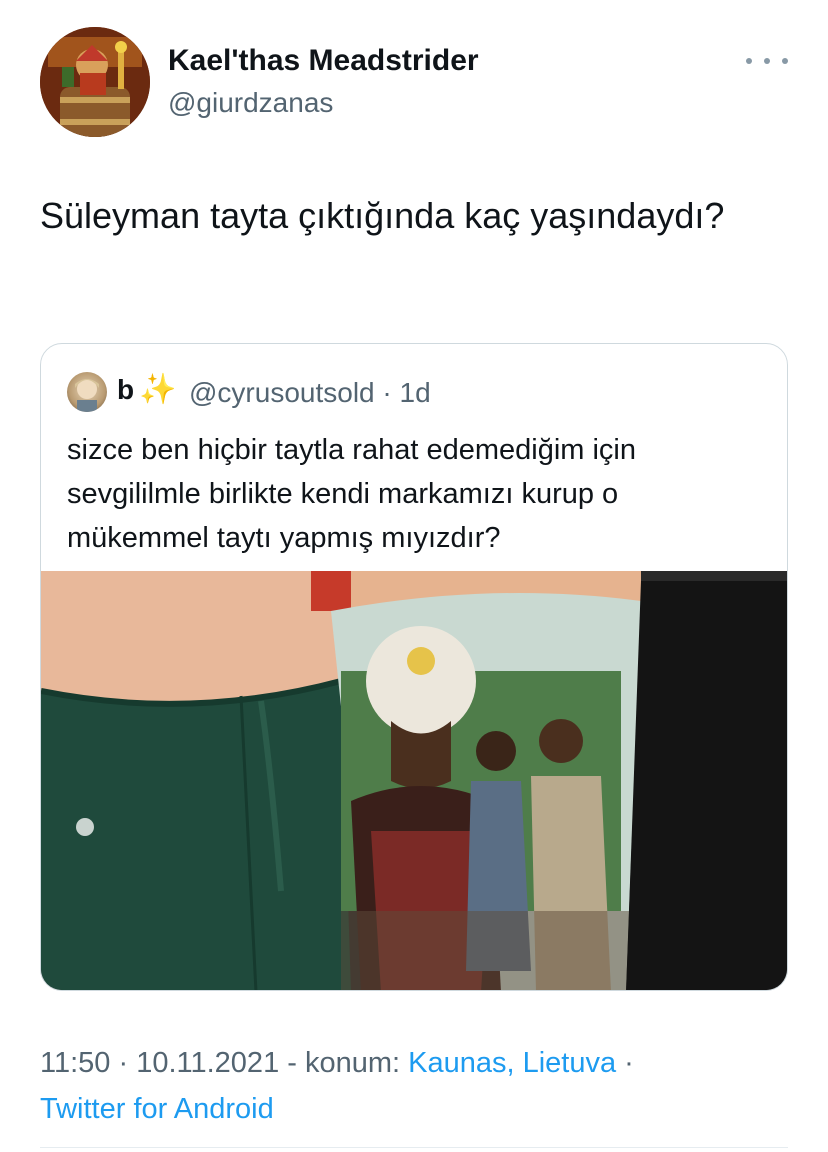 The width and height of the screenshot is (828, 1152). What do you see at coordinates (310, 393) in the screenshot?
I see `quoted-handle-time: @cyrusoutsold · 1d` at bounding box center [310, 393].